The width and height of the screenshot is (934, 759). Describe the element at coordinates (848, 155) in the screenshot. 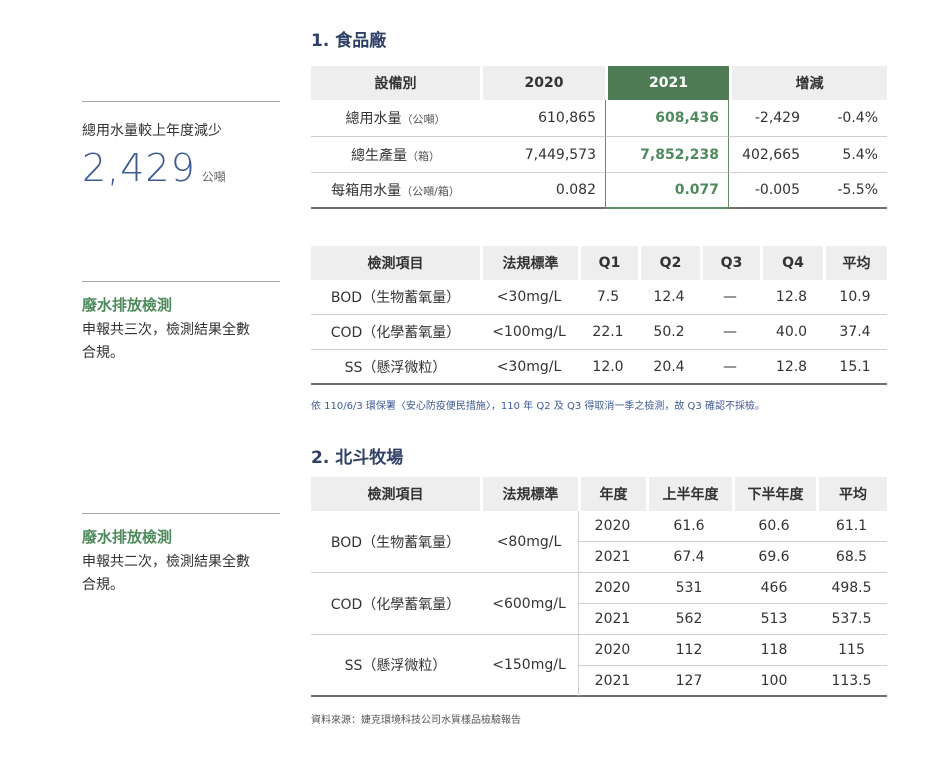

I see `cell-pct: 5.4%` at that location.